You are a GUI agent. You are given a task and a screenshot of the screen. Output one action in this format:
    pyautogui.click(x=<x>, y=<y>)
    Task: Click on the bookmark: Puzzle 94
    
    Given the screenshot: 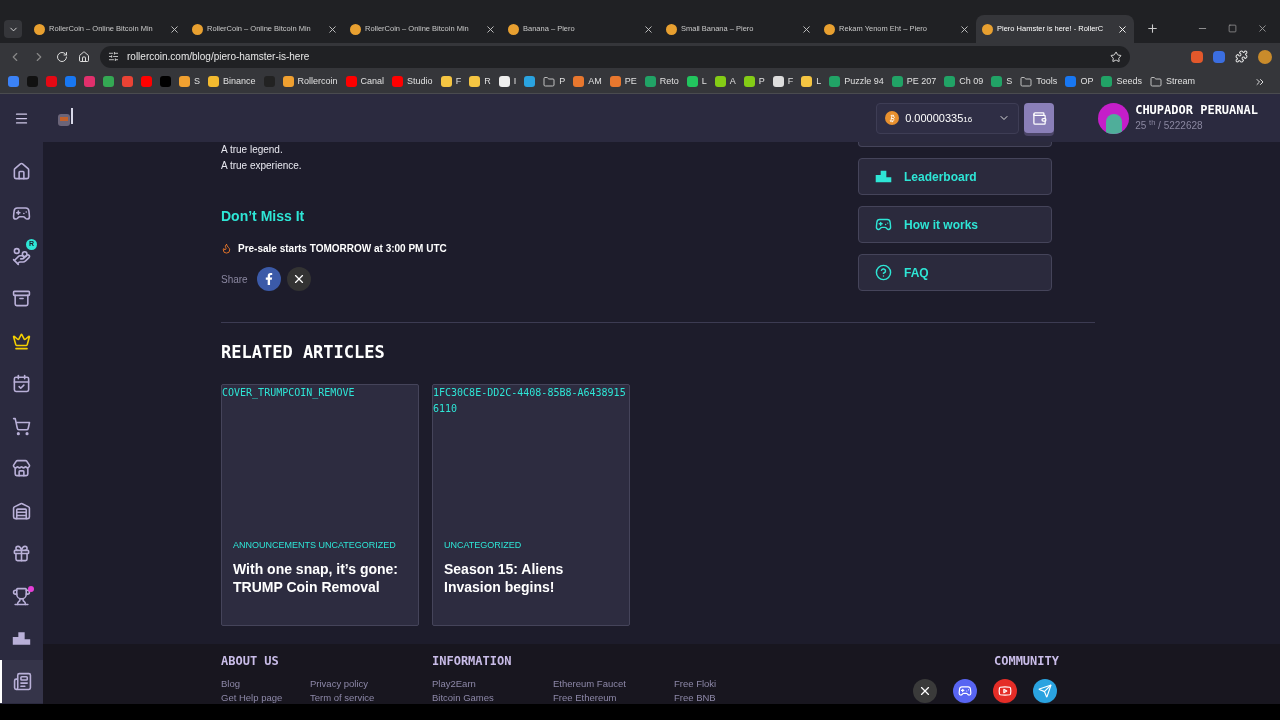 What is the action you would take?
    pyautogui.click(x=856, y=81)
    